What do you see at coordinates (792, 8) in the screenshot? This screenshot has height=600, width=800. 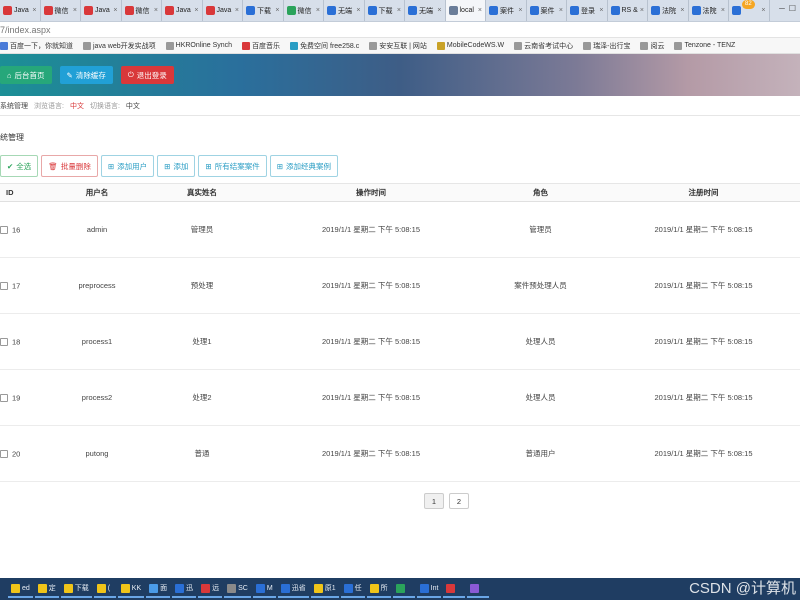 I see `maximize-icon: ☐` at bounding box center [792, 8].